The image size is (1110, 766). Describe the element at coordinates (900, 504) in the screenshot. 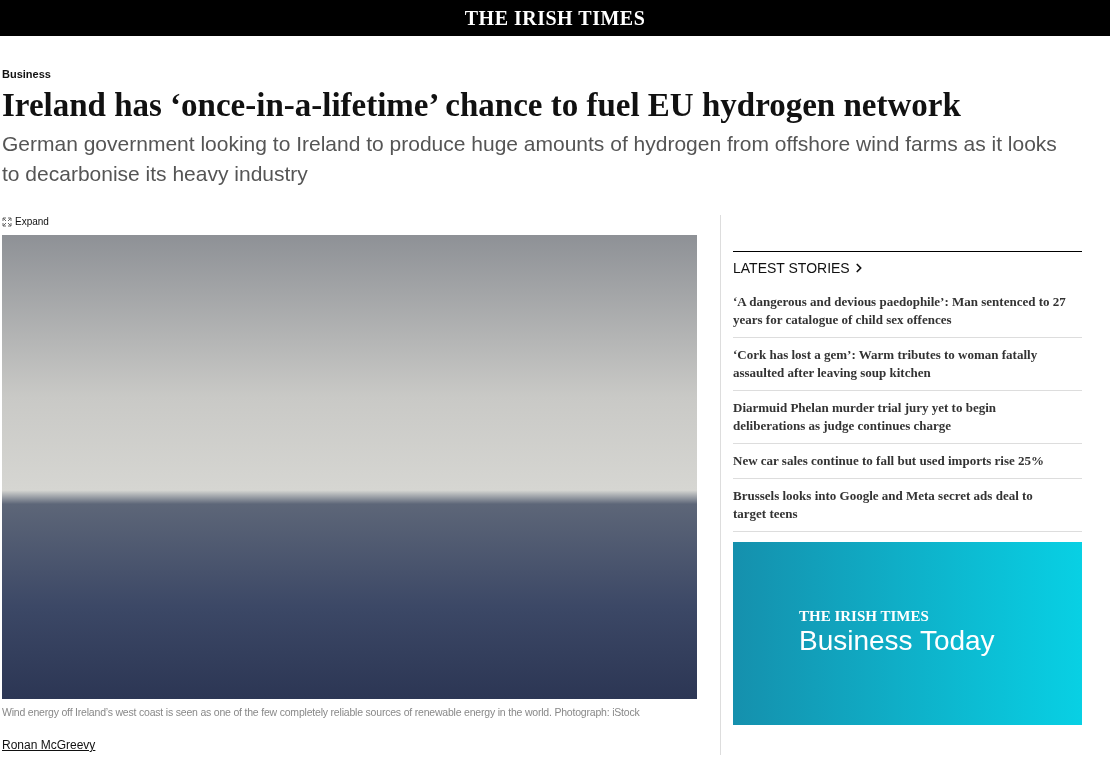

I see `story-link: Brussels looks into Google and Meta secret ads deal to target teens` at that location.